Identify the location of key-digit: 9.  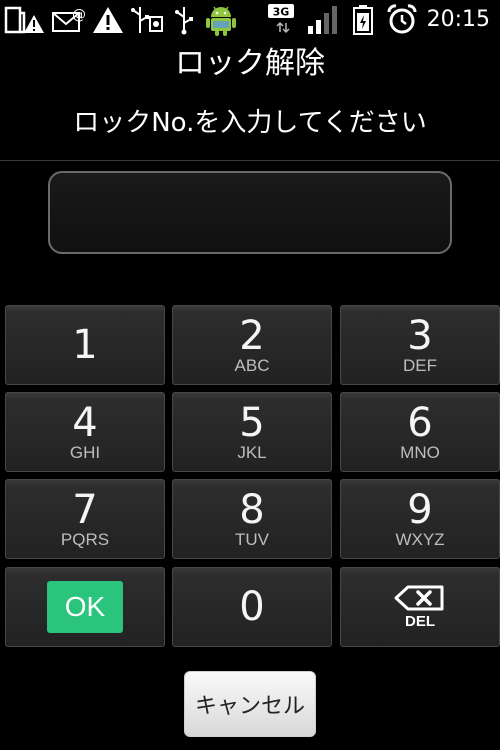
(420, 509).